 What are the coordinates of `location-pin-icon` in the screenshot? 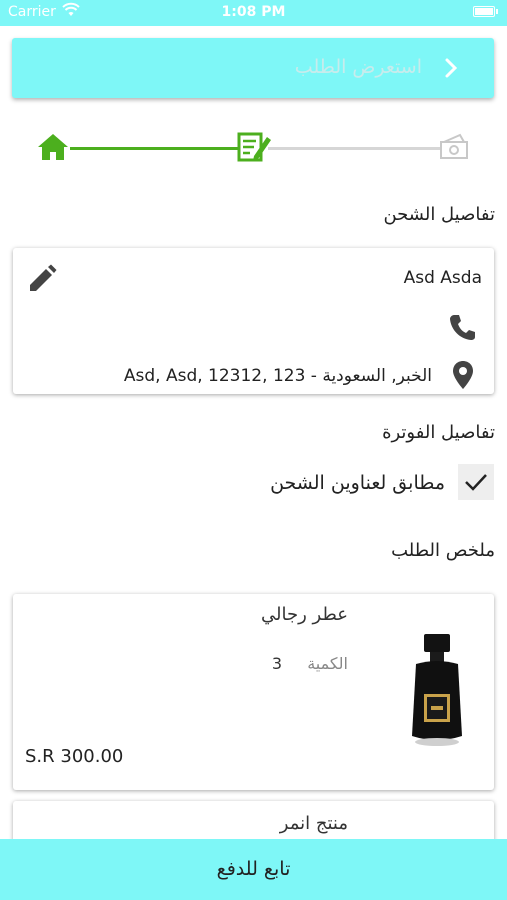 It's located at (463, 377).